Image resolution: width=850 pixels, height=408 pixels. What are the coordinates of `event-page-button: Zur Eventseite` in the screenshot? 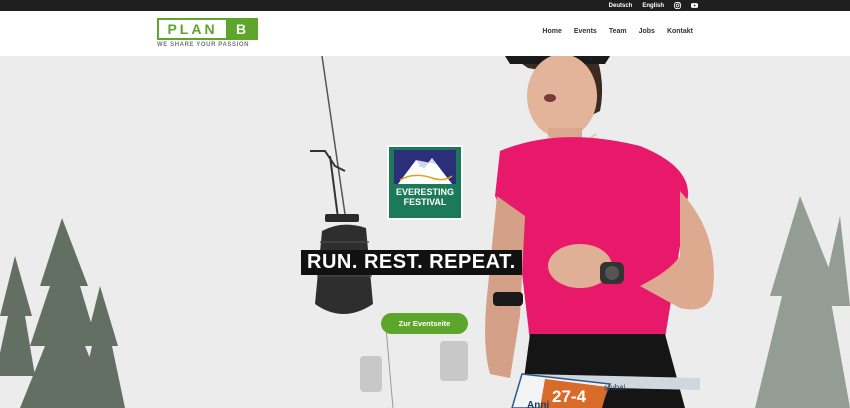 It's located at (424, 323).